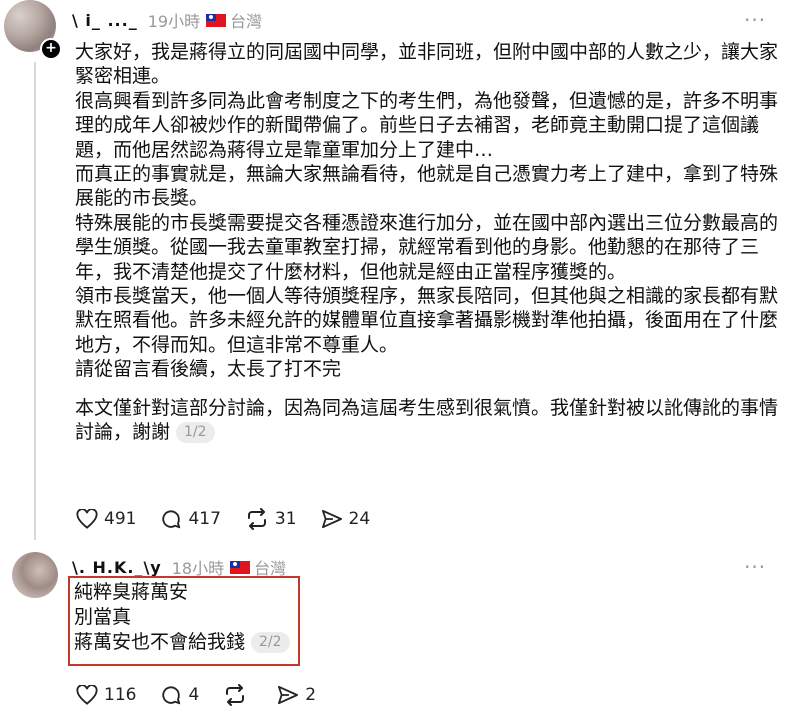 This screenshot has height=707, width=800. Describe the element at coordinates (204, 519) in the screenshot. I see `comment-count: 417` at that location.